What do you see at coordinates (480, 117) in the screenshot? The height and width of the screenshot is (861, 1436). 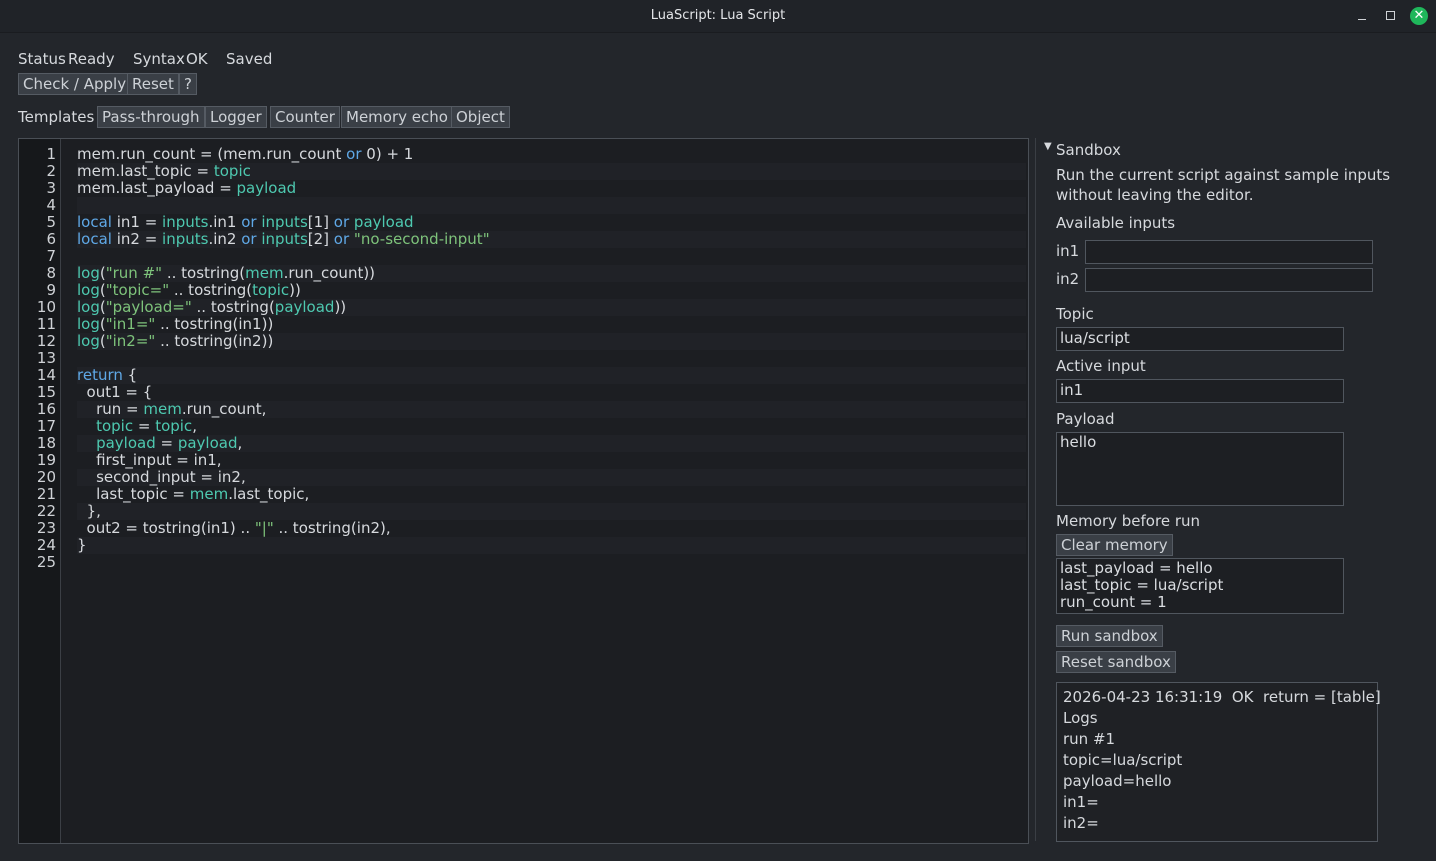 I see `template-object-button: Object` at bounding box center [480, 117].